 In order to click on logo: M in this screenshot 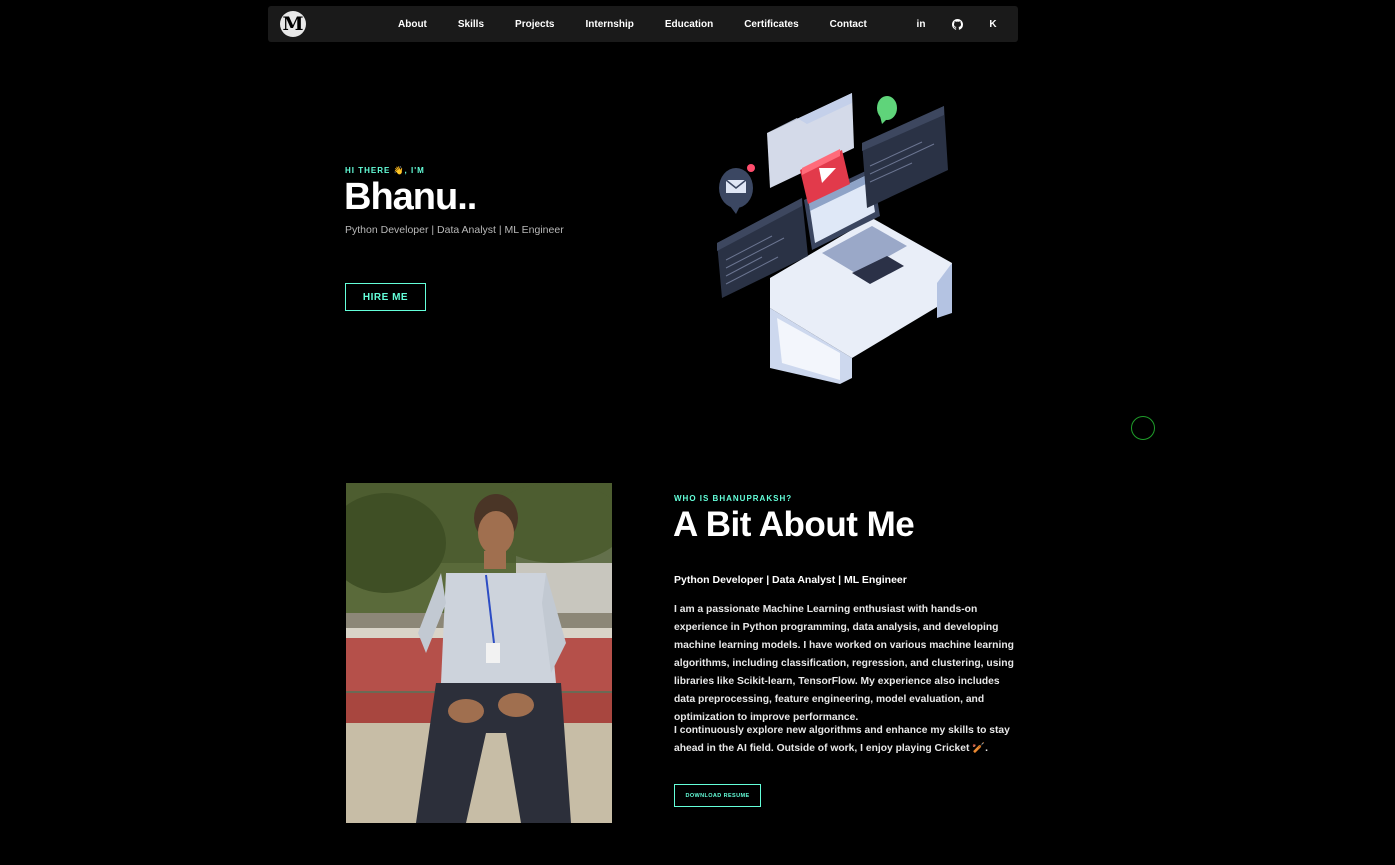, I will do `click(293, 24)`.